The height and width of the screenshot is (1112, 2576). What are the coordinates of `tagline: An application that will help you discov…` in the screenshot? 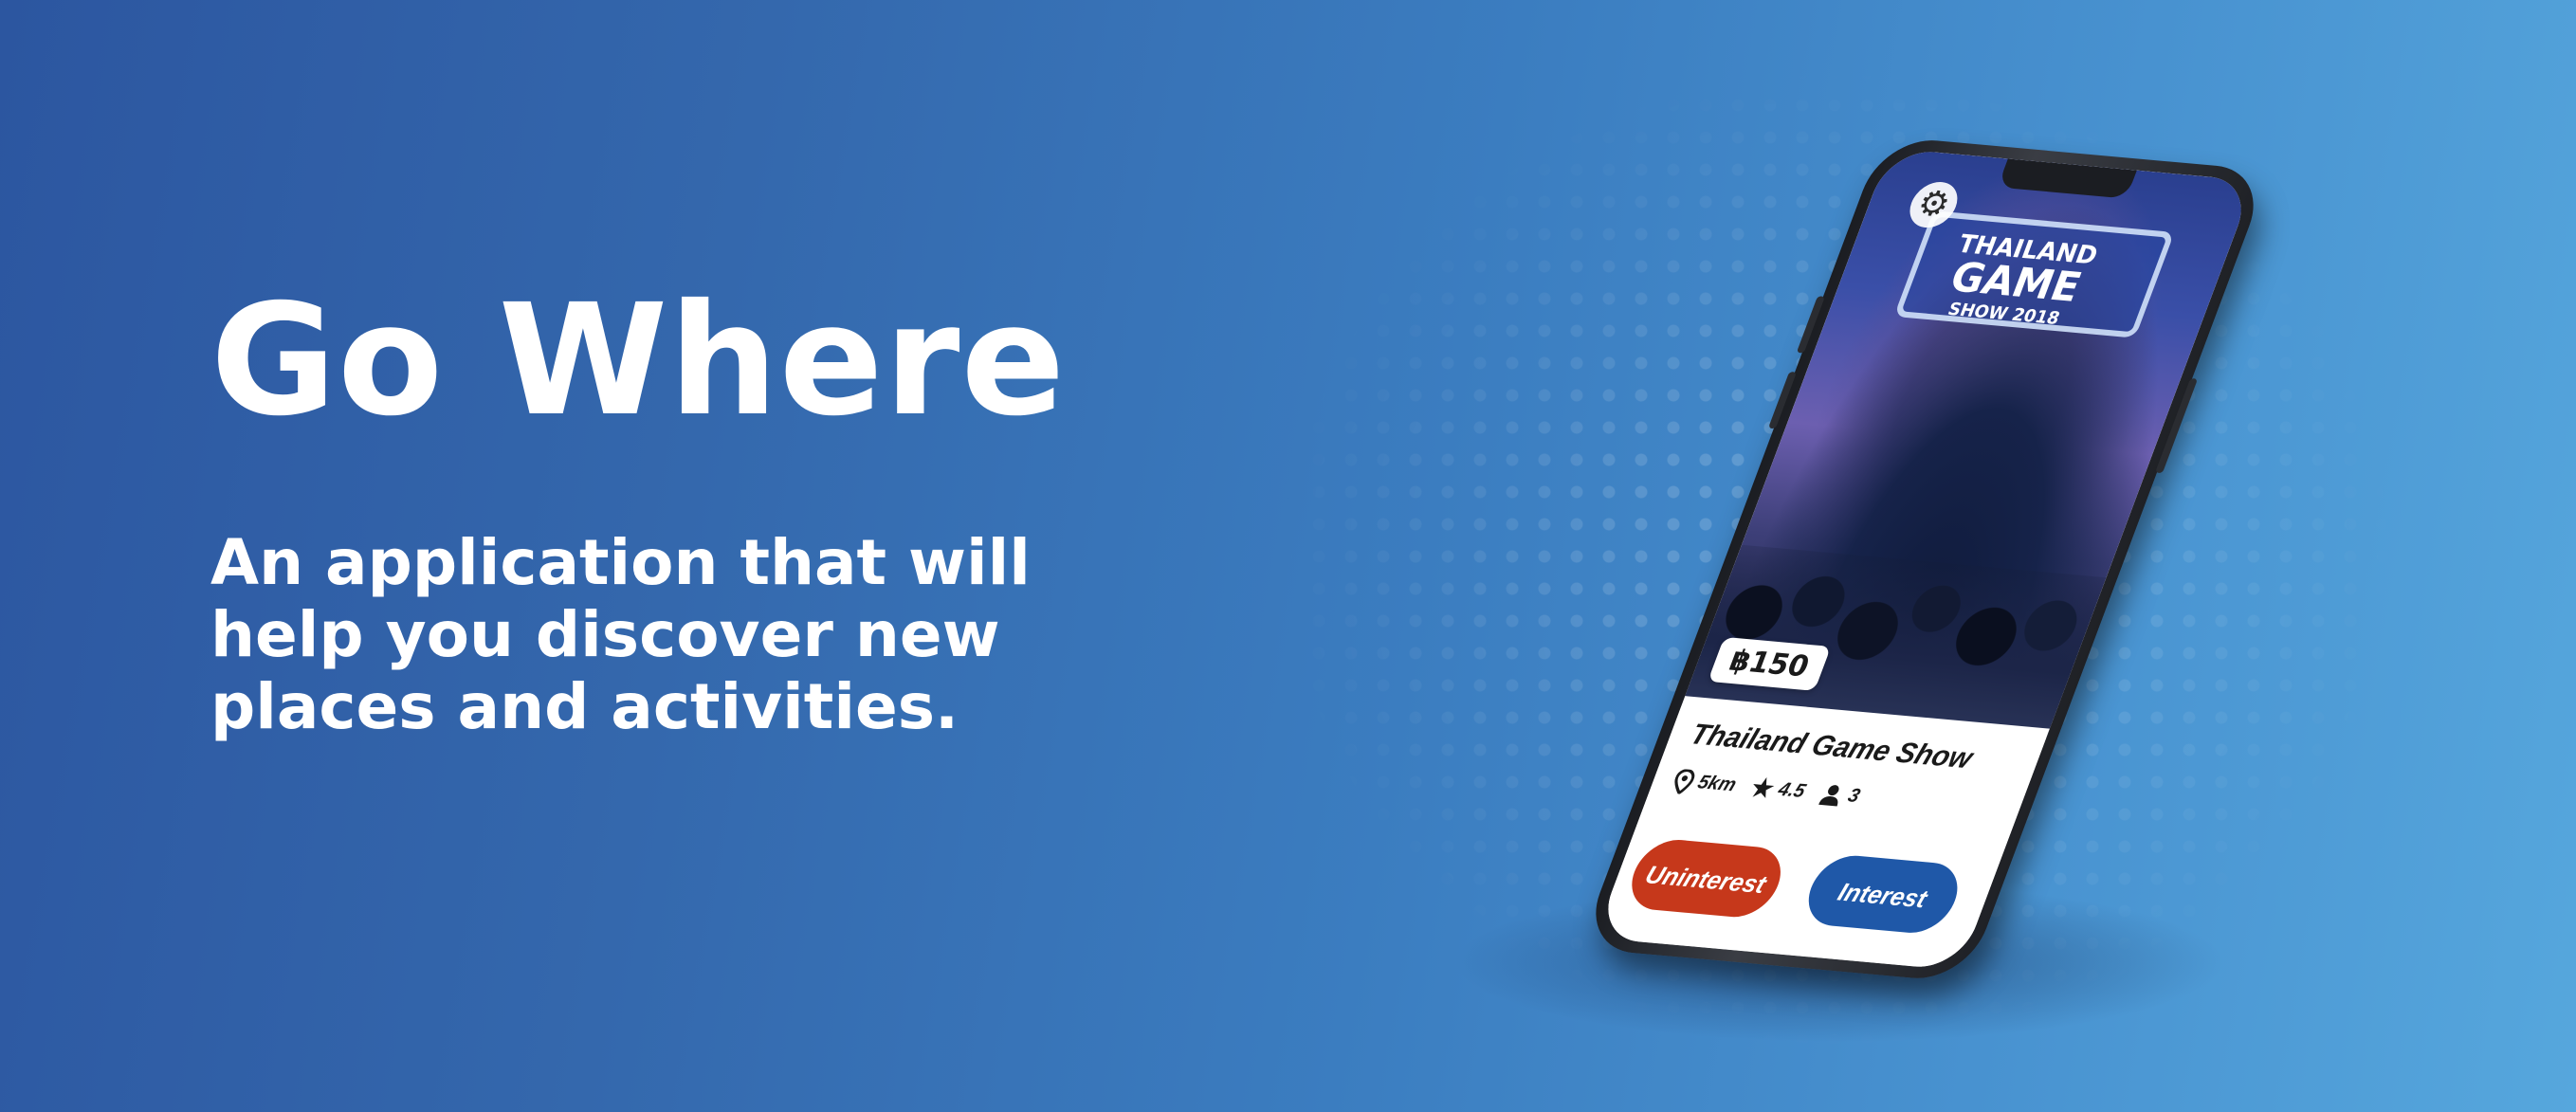 It's located at (620, 634).